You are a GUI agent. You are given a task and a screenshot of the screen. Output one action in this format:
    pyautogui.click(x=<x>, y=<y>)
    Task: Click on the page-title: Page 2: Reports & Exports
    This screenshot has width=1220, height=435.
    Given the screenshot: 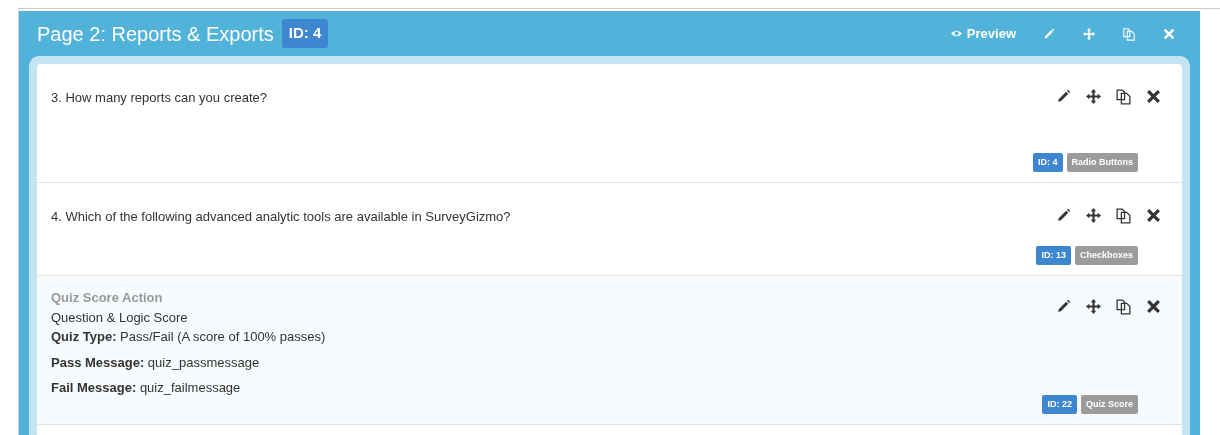 What is the action you would take?
    pyautogui.click(x=155, y=34)
    